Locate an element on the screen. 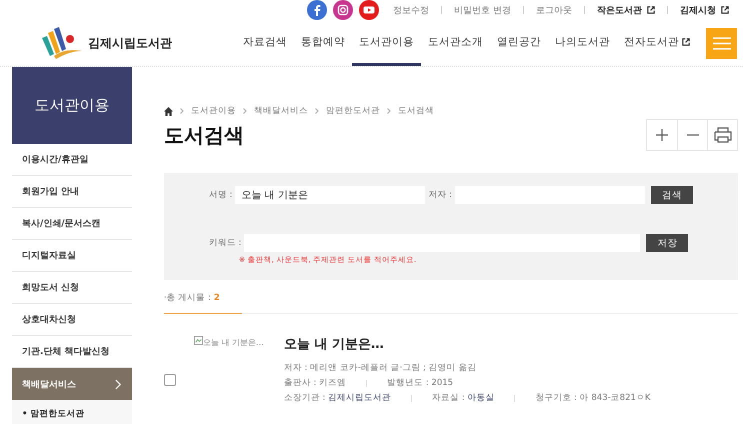  printer-icon is located at coordinates (722, 135).